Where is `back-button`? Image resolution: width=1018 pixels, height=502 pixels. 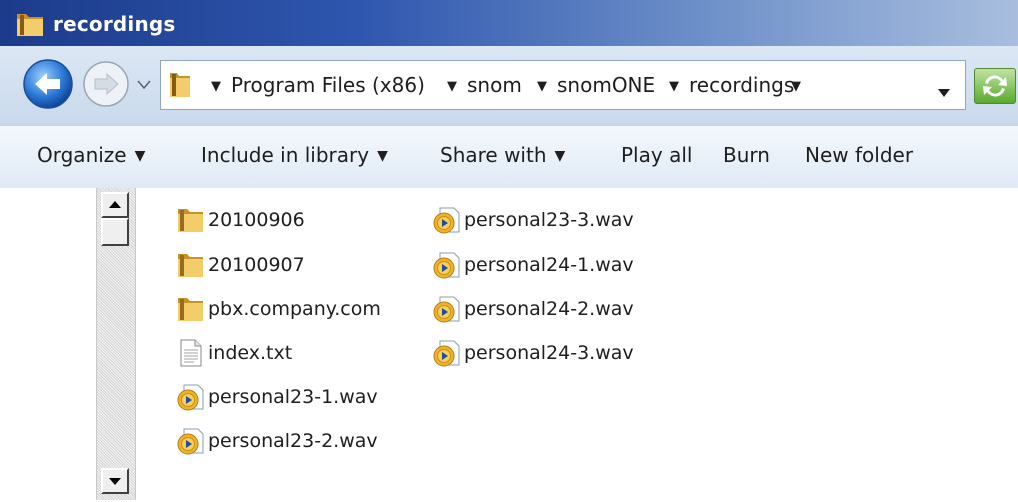 back-button is located at coordinates (48, 86).